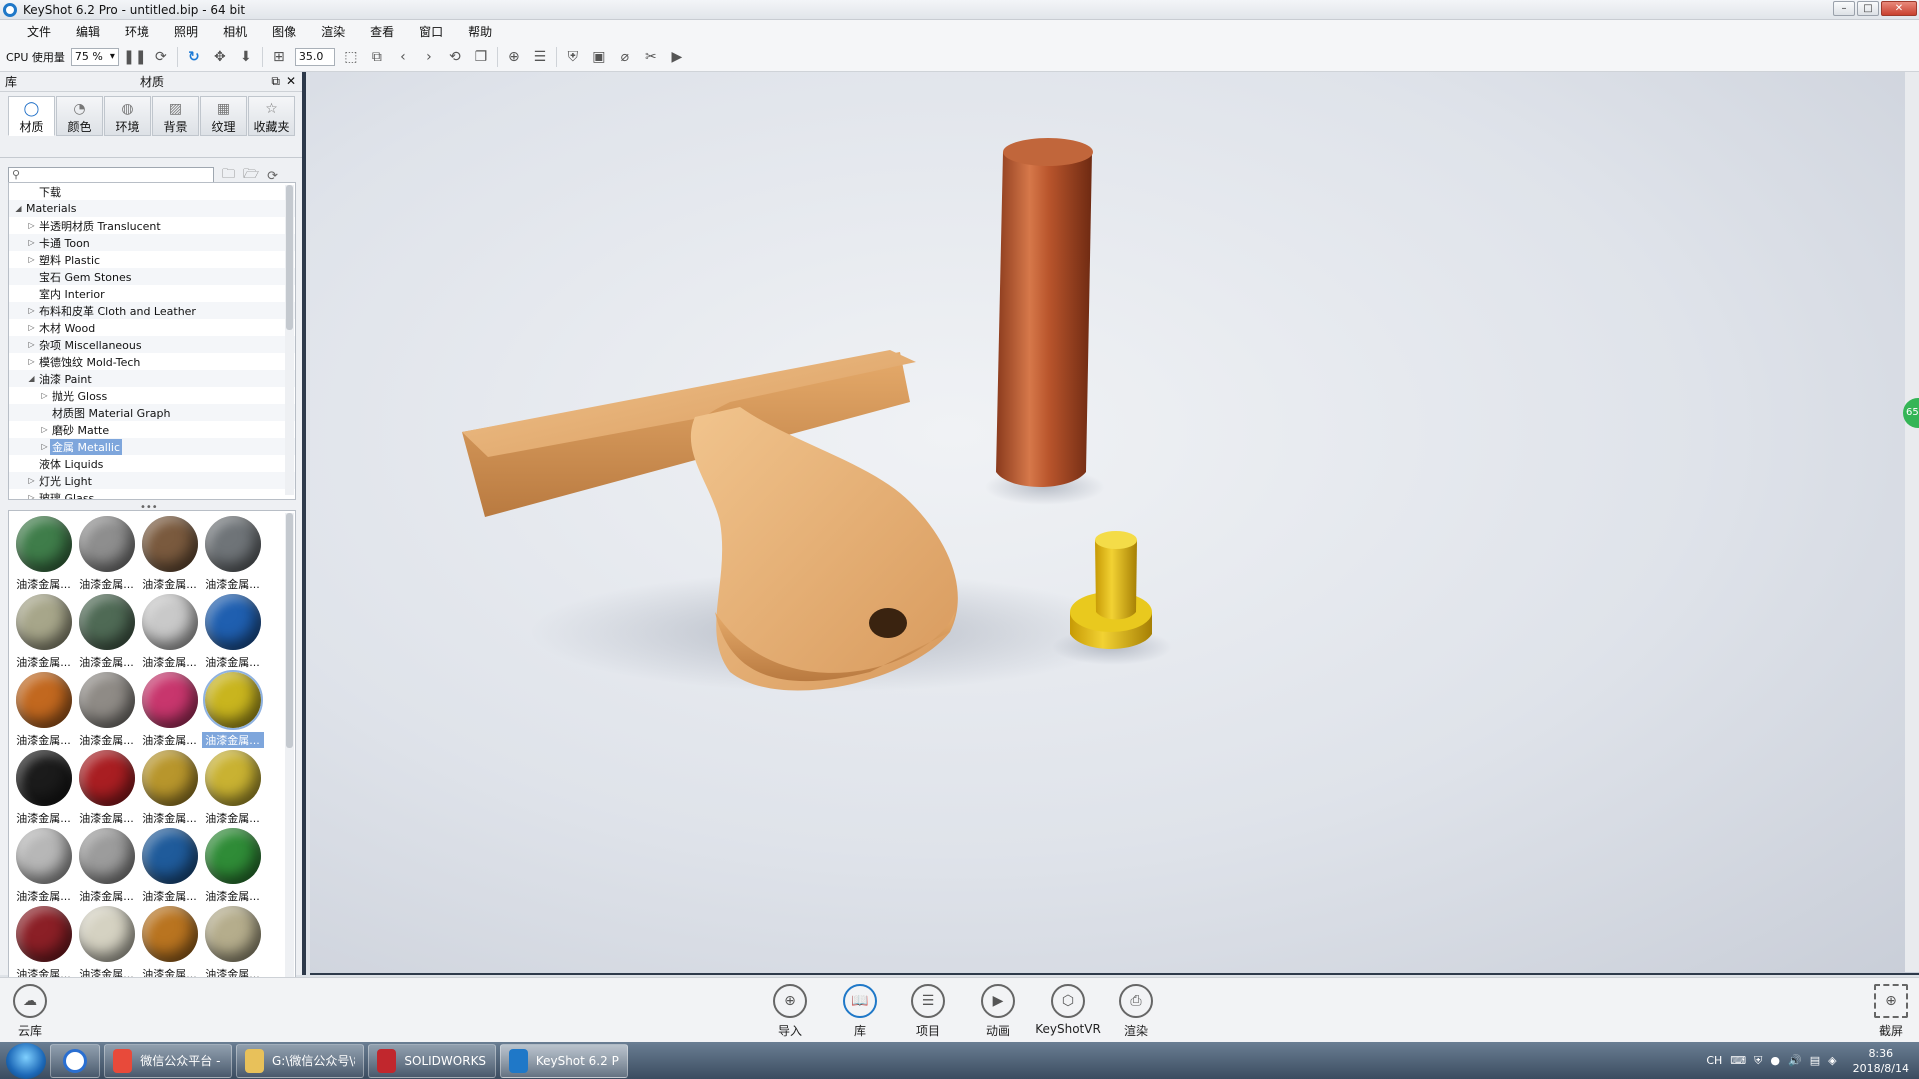  I want to click on render-button: ⎙ 渲染, so click(1136, 1011).